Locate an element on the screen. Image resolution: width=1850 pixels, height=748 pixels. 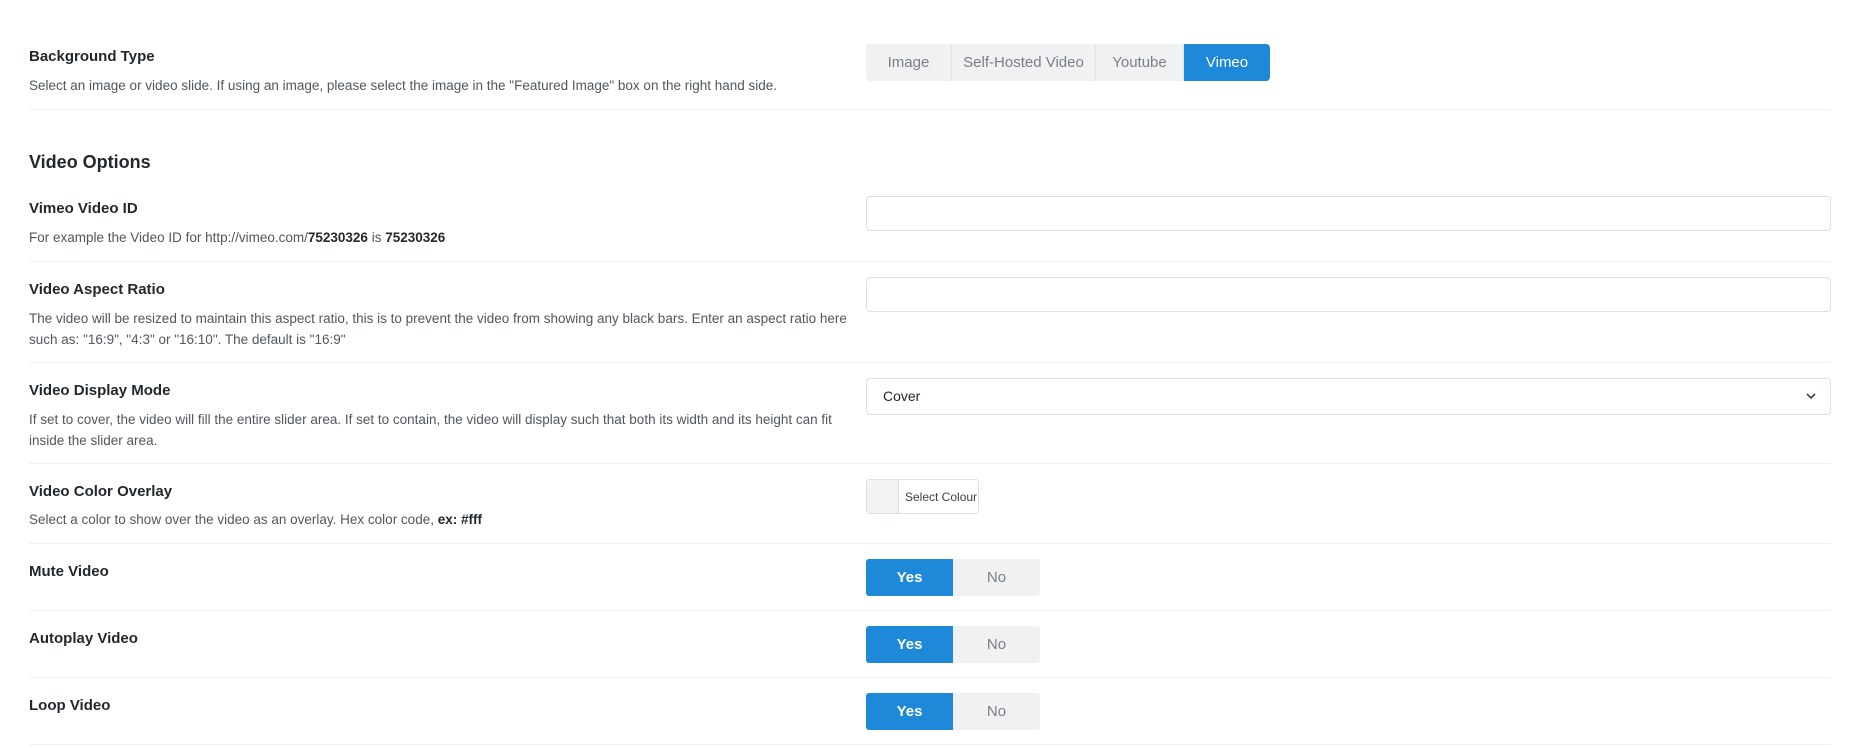
background-type-image: Image is located at coordinates (909, 62).